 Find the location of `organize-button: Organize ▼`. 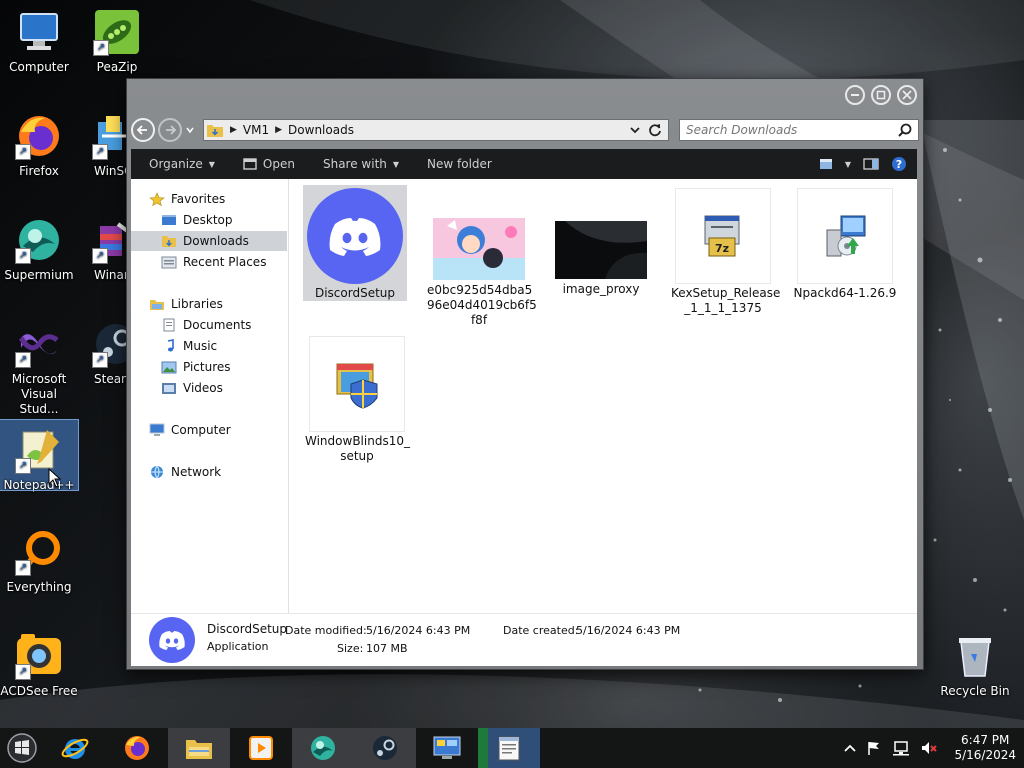

organize-button: Organize ▼ is located at coordinates (180, 164).